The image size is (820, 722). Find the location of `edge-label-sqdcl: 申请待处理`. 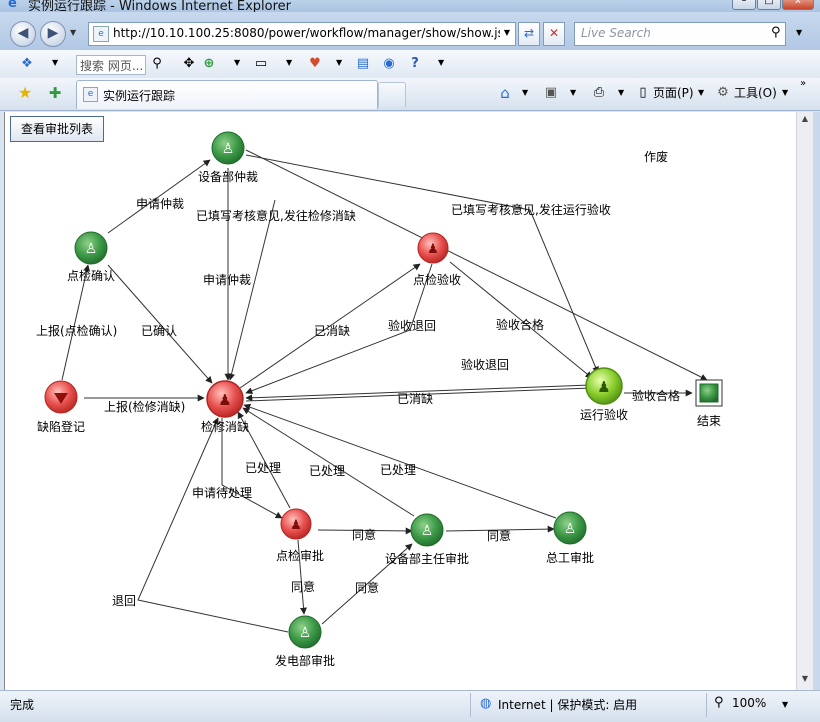

edge-label-sqdcl: 申请待处理 is located at coordinates (222, 493).